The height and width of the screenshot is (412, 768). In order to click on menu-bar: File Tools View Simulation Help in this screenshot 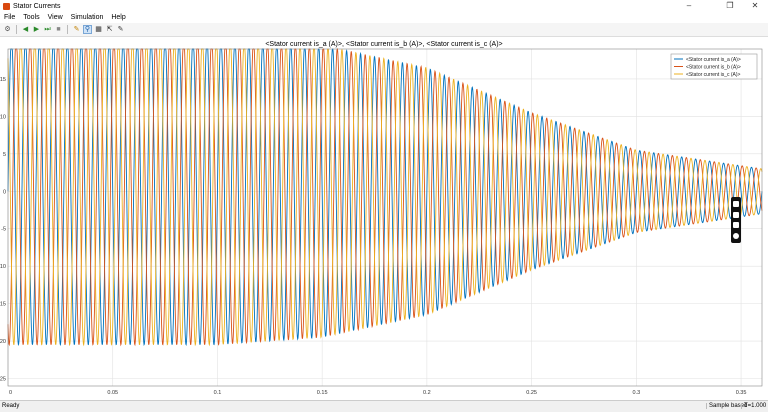, I will do `click(384, 17)`.